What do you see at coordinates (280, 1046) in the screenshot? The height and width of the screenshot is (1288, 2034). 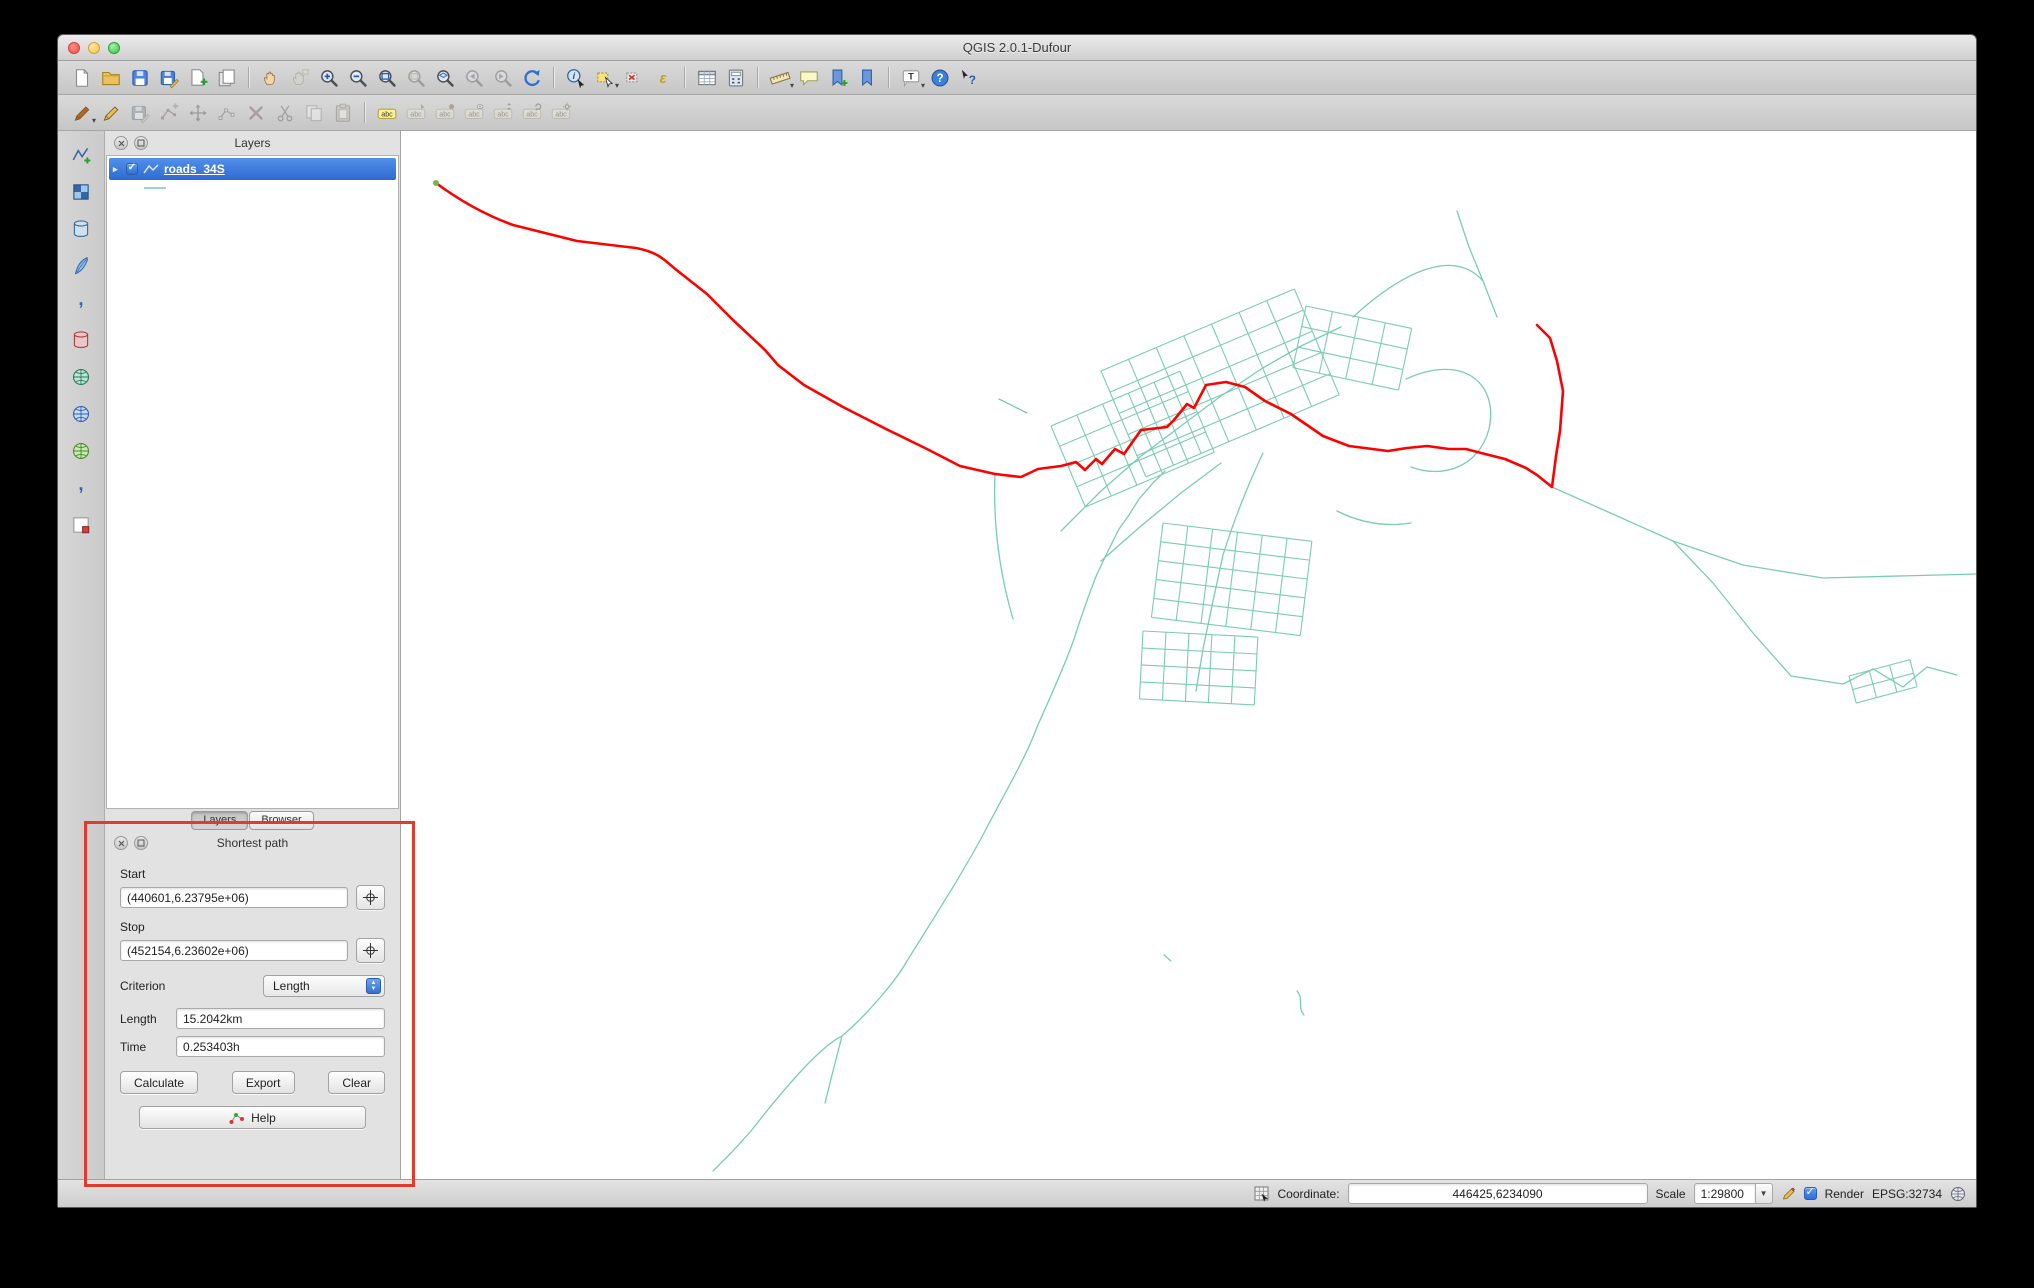 I see `time-output` at bounding box center [280, 1046].